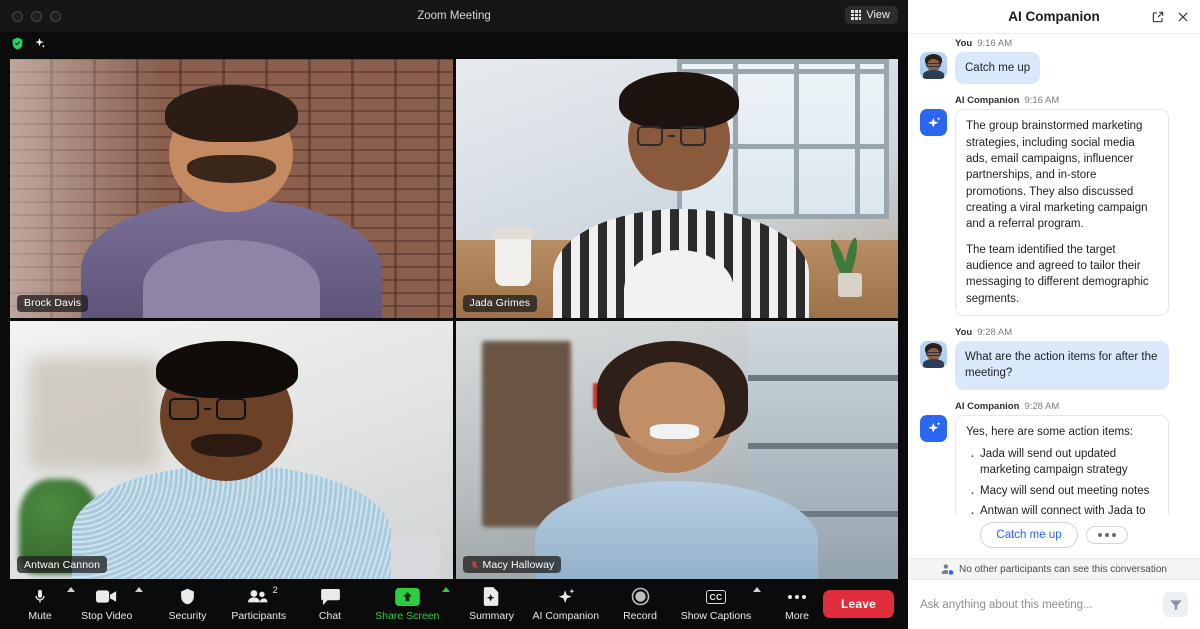 Image resolution: width=1200 pixels, height=629 pixels. Describe the element at coordinates (1183, 17) in the screenshot. I see `close-icon` at that location.